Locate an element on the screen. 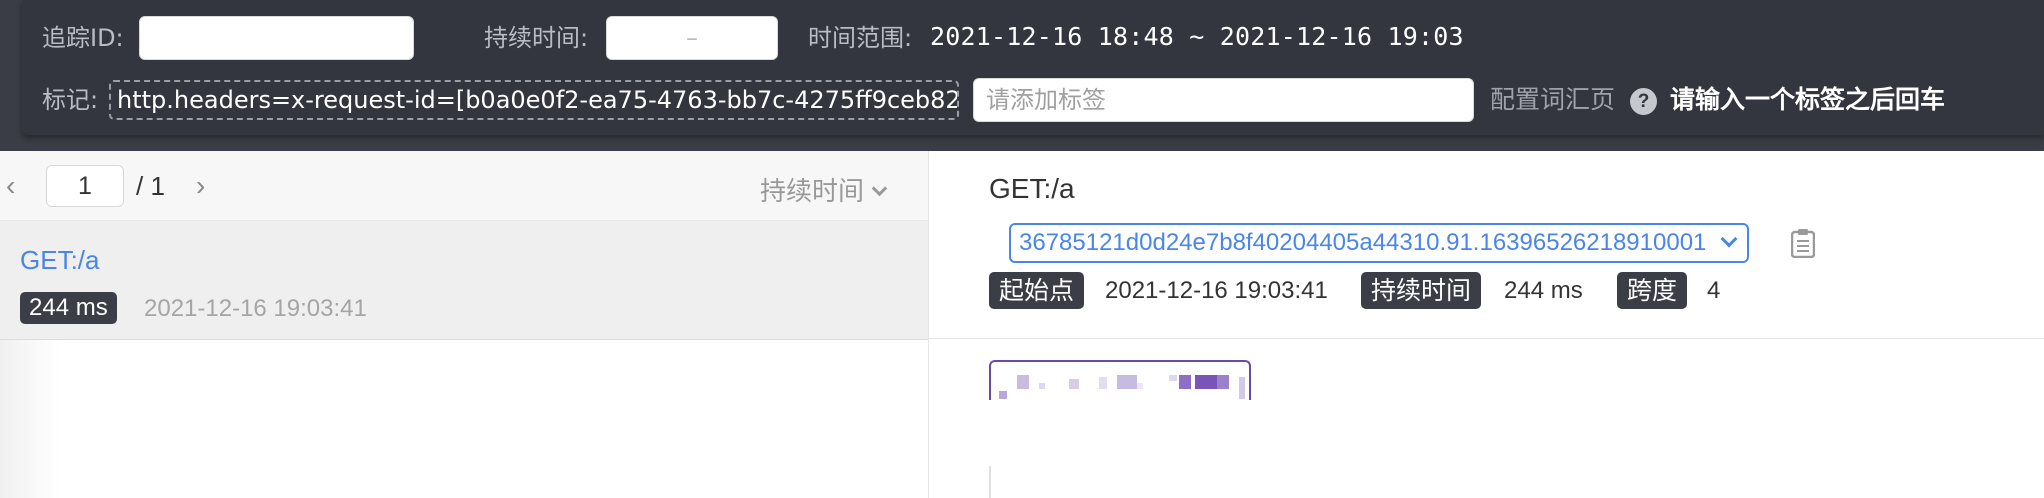 This screenshot has width=2044, height=498. prev-page-icon: ‹ is located at coordinates (10, 186).